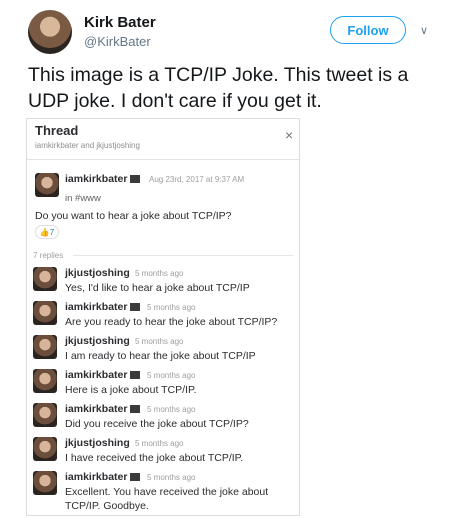  Describe the element at coordinates (133, 216) in the screenshot. I see `message-text: Do you want to hear a joke about TCP/IP?` at that location.